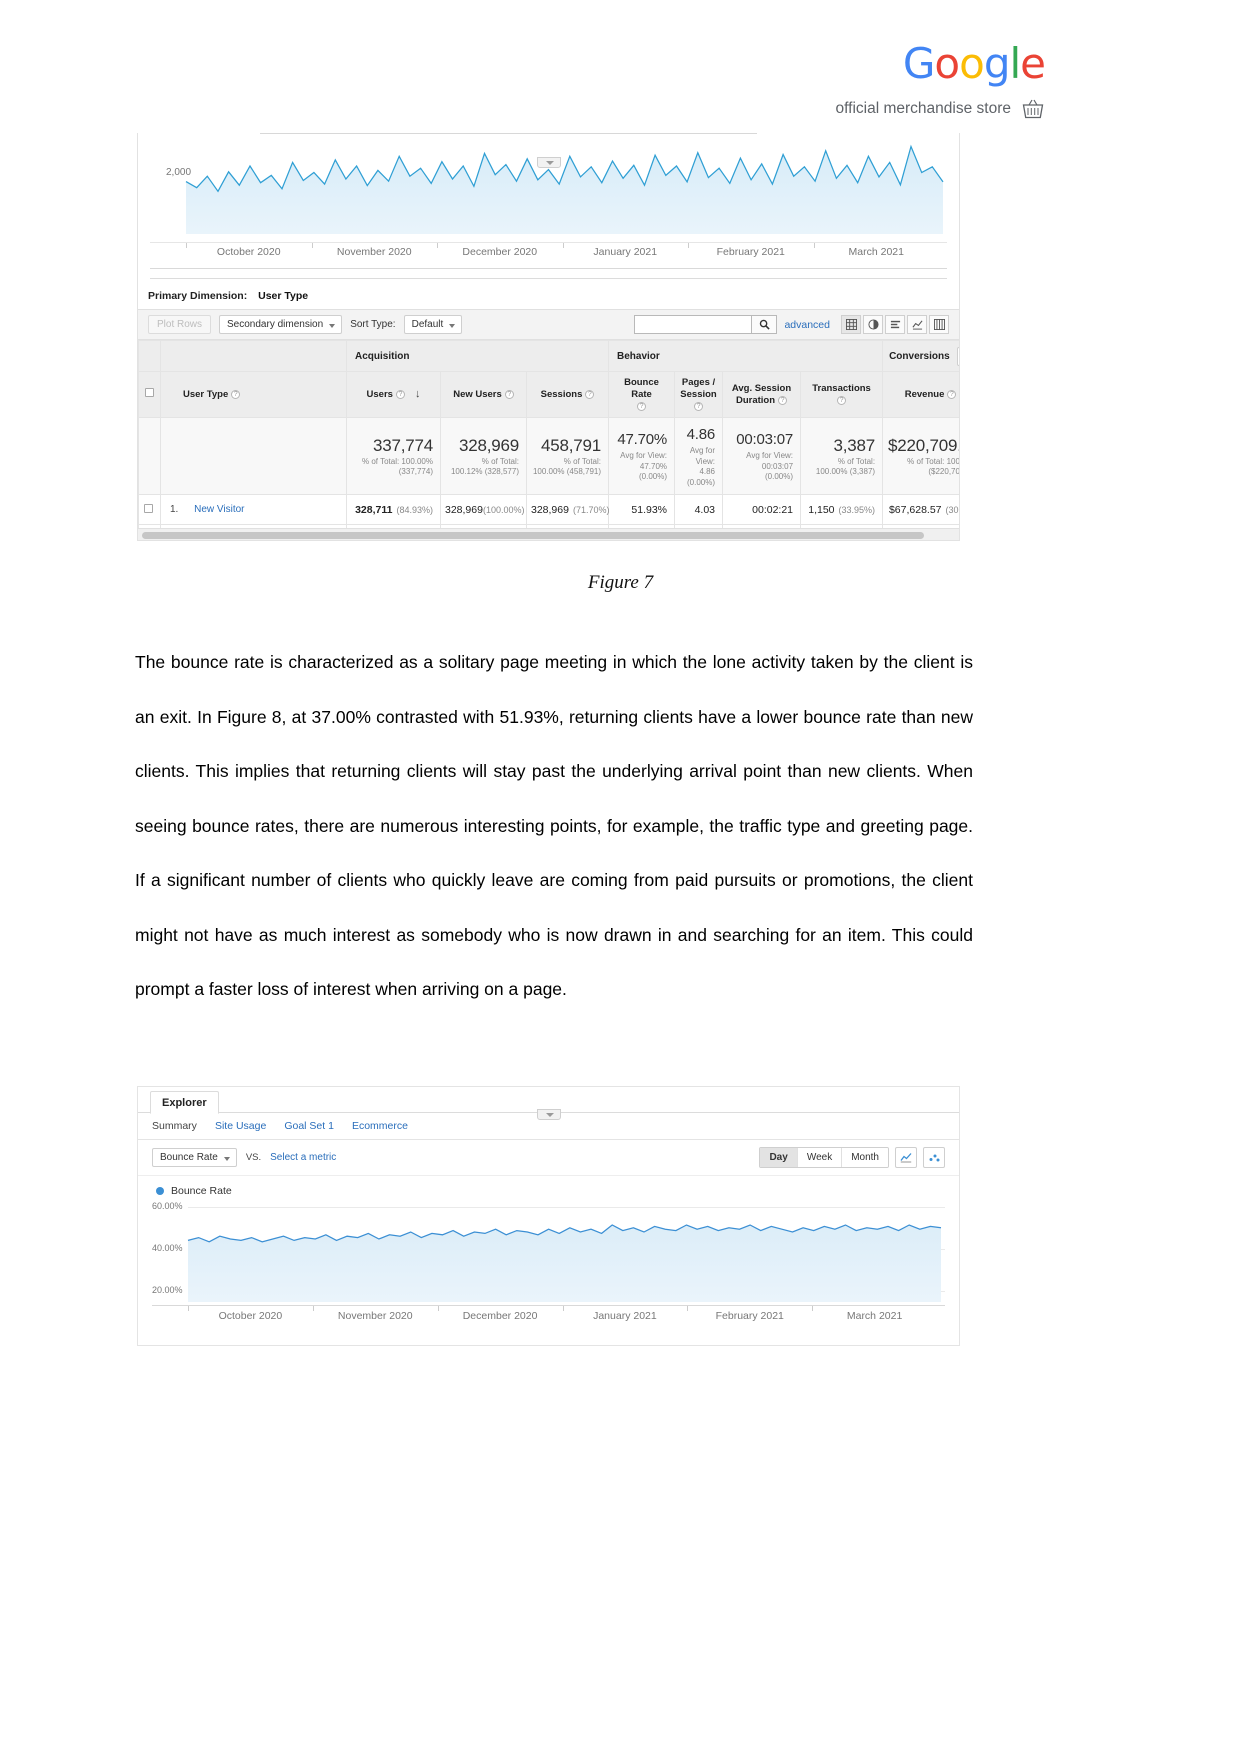 The width and height of the screenshot is (1241, 1754). I want to click on subtab-ecommerce: Ecommerce, so click(380, 1126).